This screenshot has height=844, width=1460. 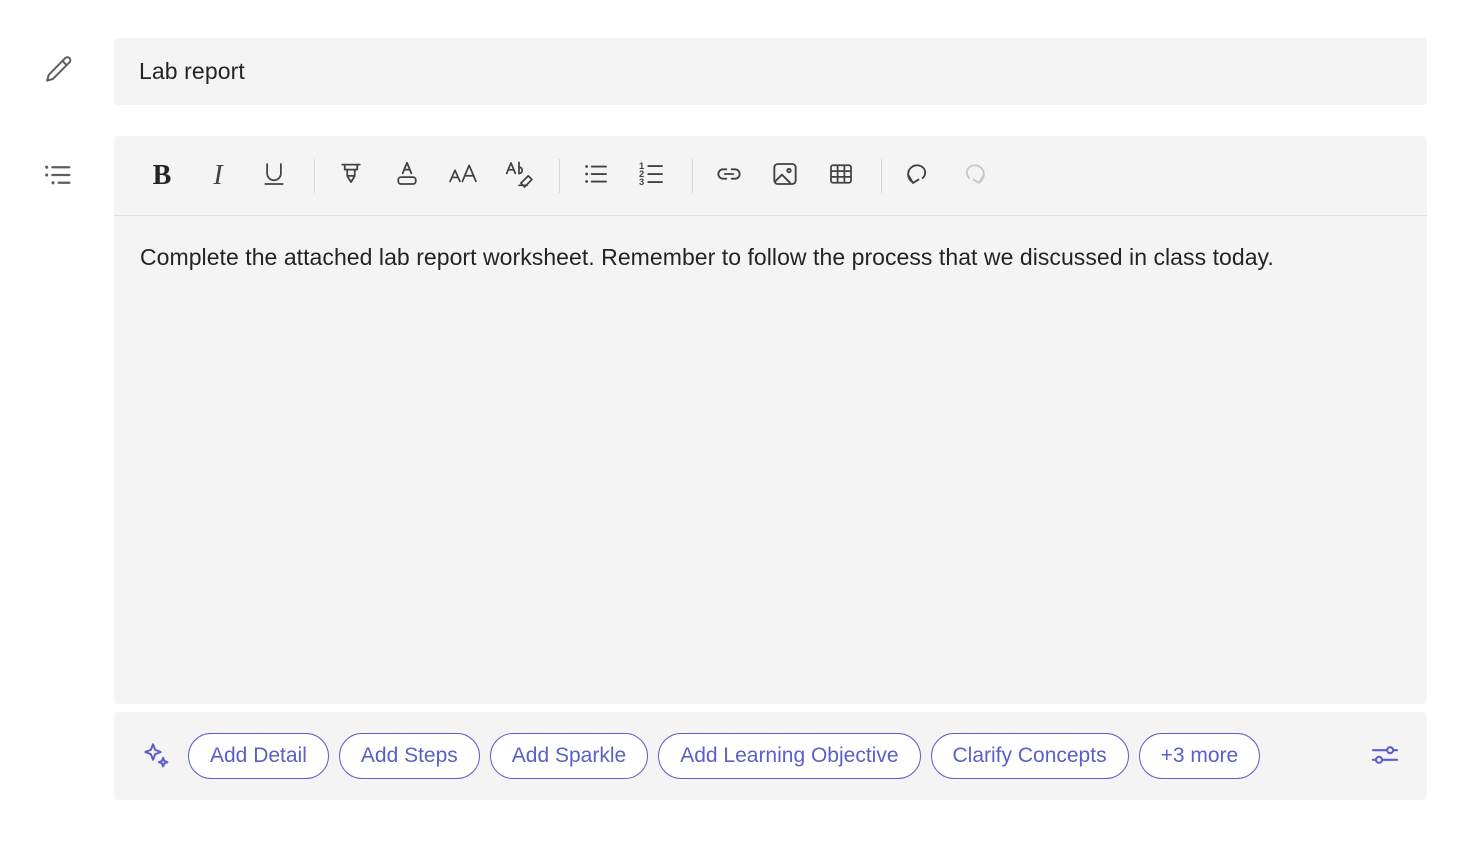 I want to click on suggestion-chip-add-learning-objective: Add Learning Objective, so click(x=789, y=756).